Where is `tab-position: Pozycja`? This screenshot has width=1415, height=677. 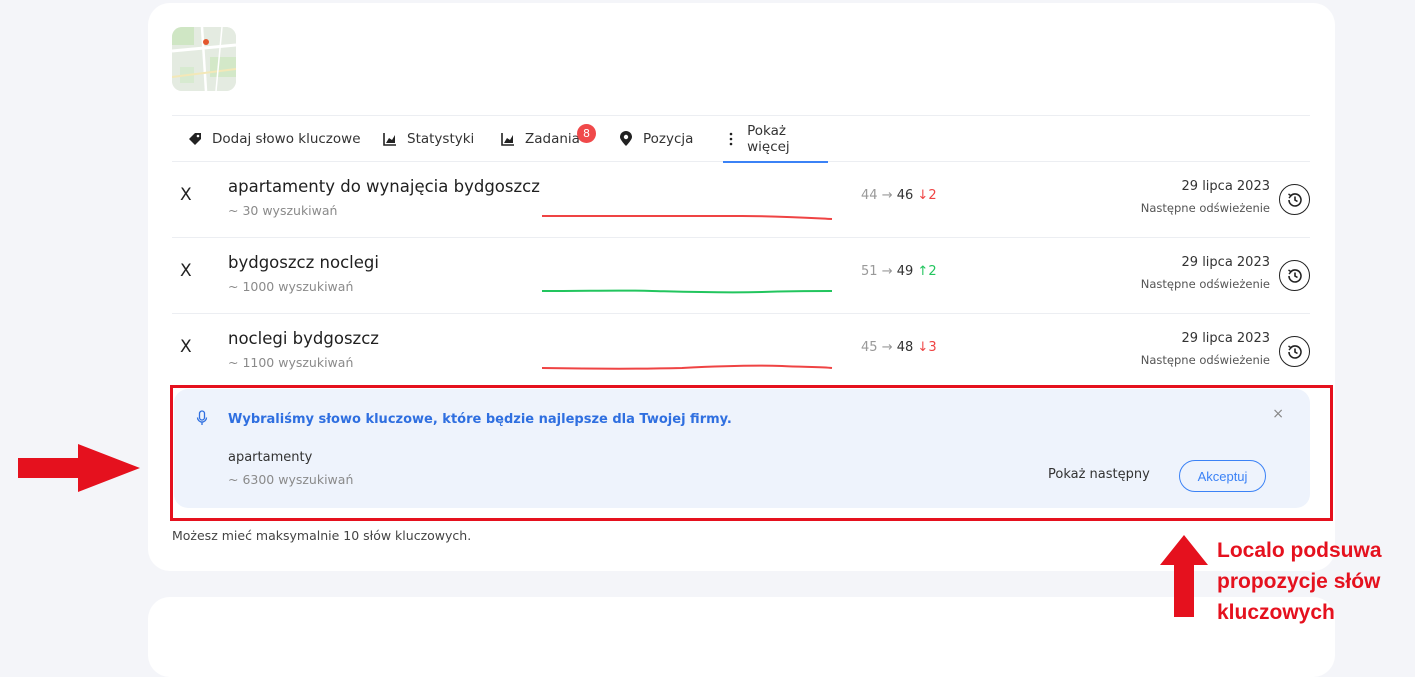
tab-position: Pozycja is located at coordinates (655, 139).